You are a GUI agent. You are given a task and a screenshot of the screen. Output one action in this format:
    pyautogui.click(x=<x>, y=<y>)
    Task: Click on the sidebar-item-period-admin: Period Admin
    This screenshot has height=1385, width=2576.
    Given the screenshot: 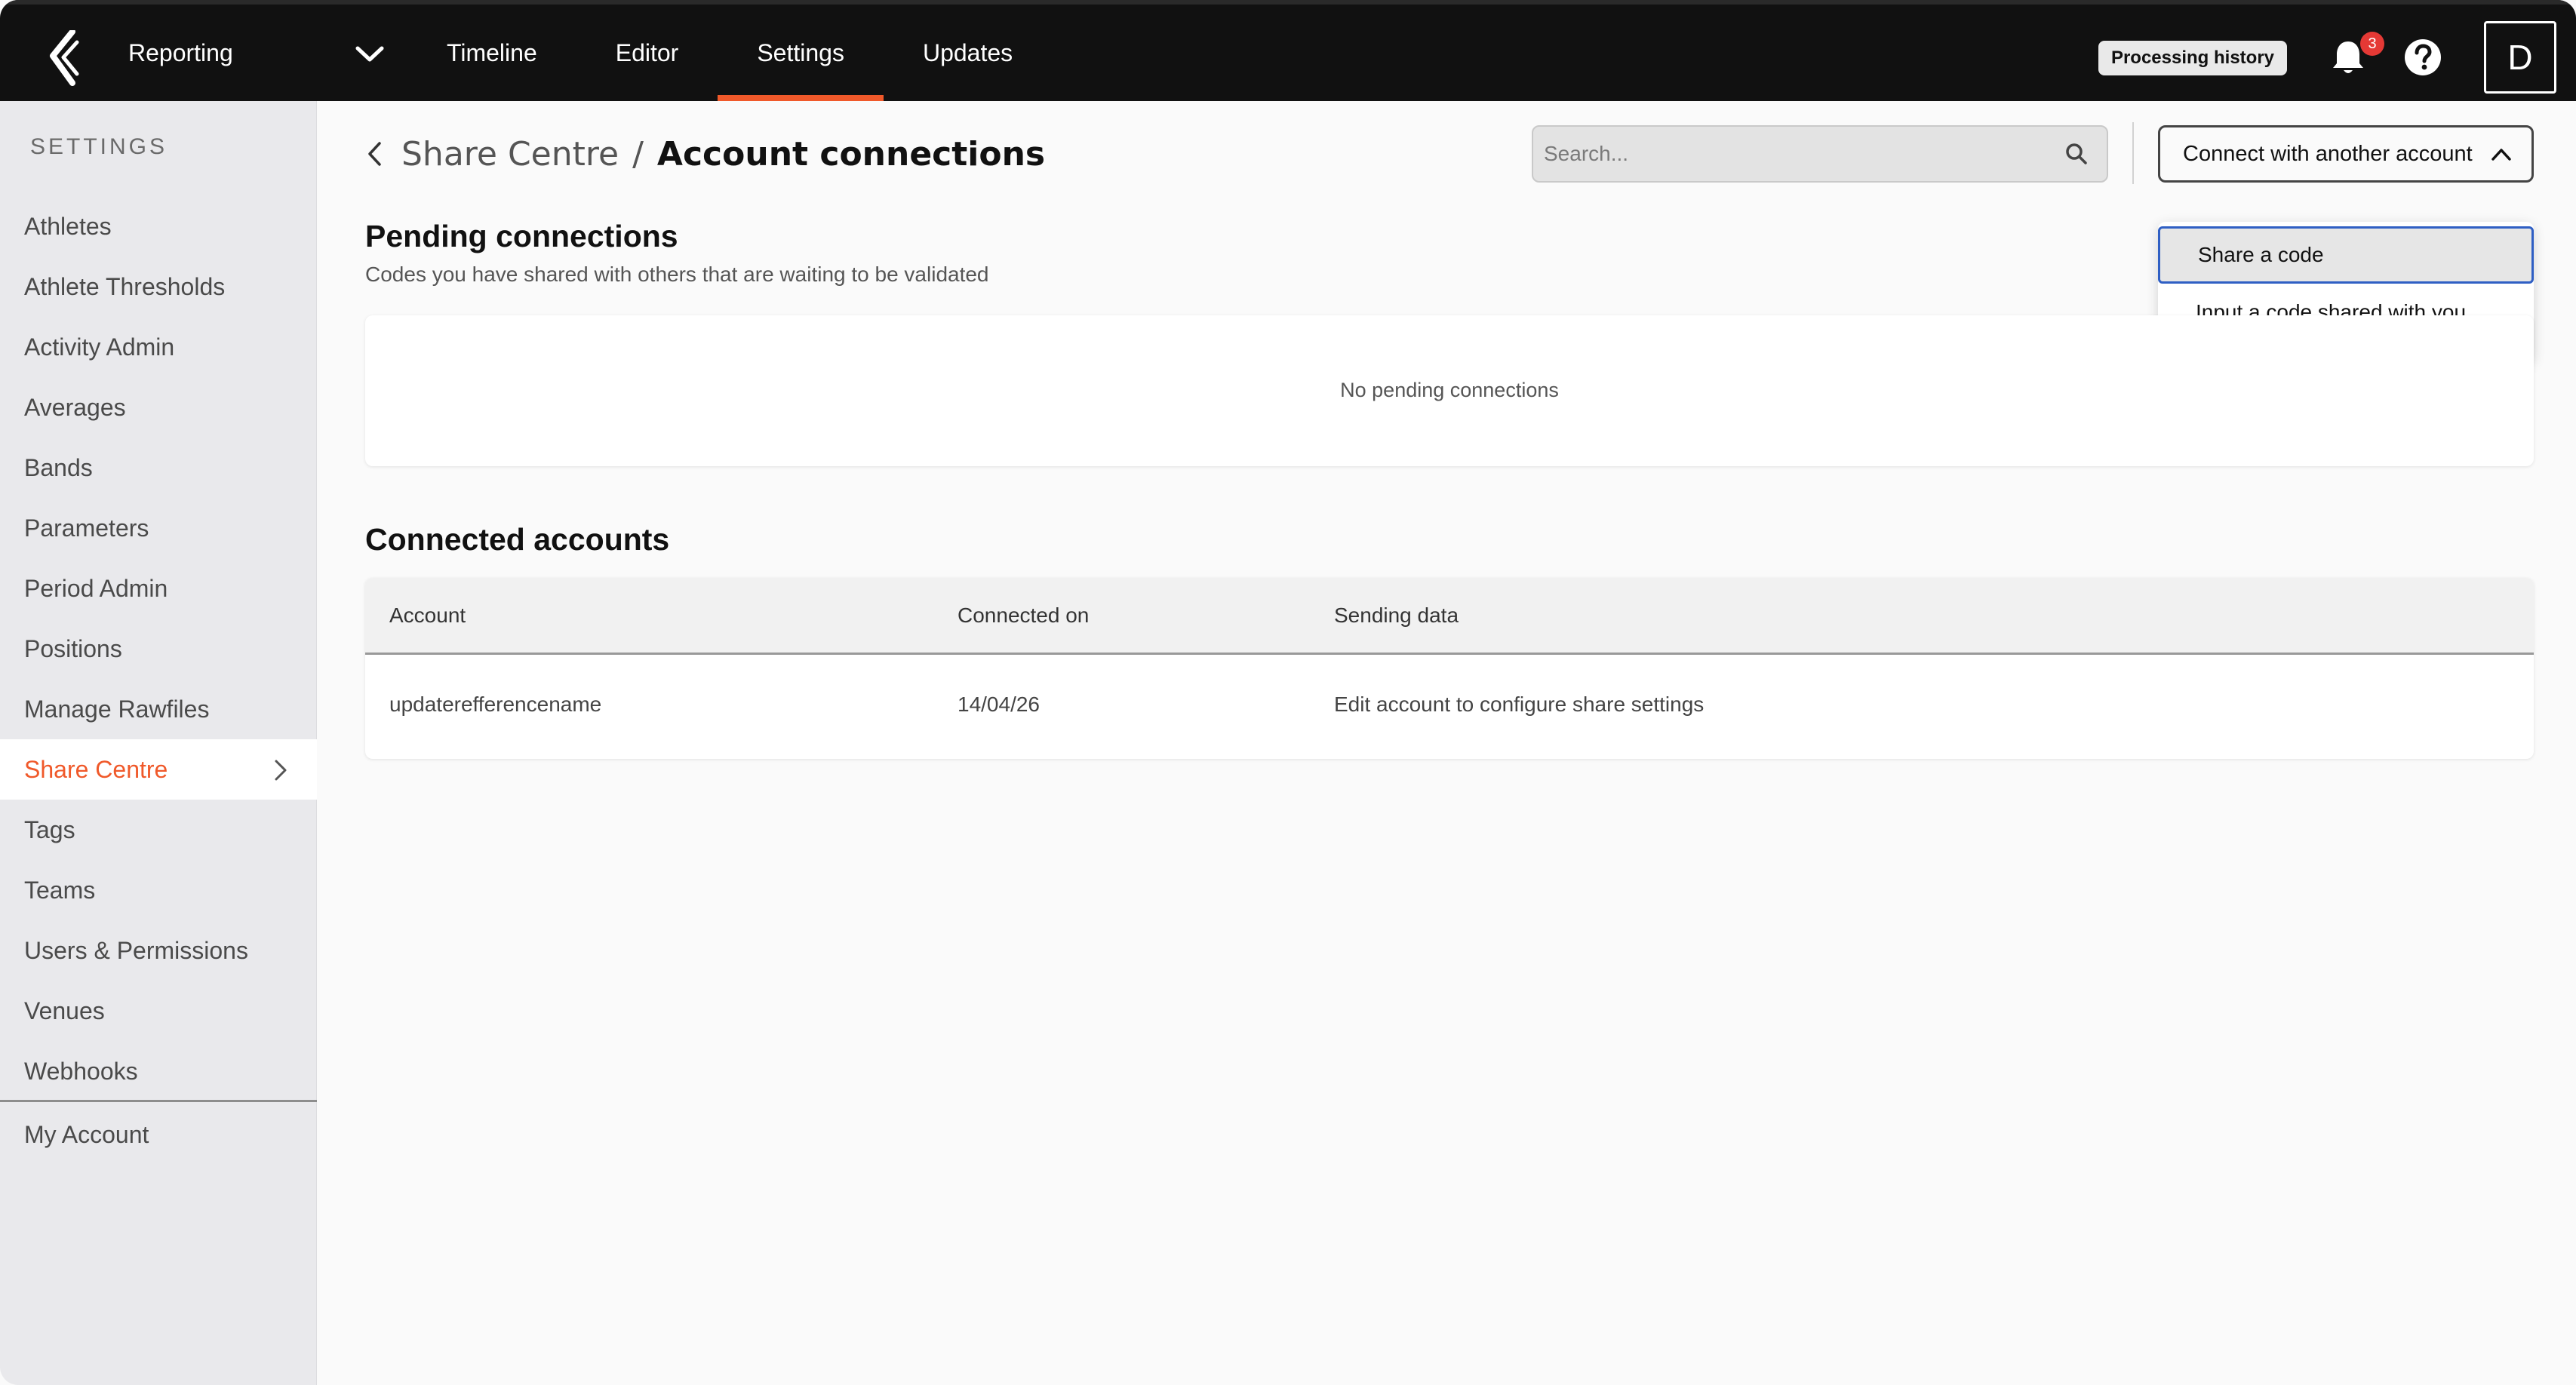 What is the action you would take?
    pyautogui.click(x=158, y=588)
    